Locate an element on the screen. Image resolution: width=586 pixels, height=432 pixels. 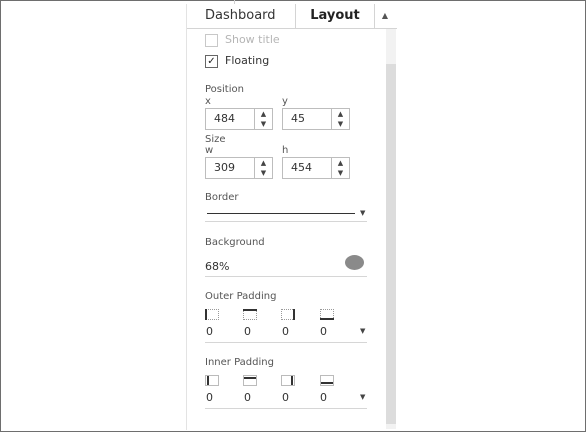
y-value: 45 is located at coordinates (298, 119).